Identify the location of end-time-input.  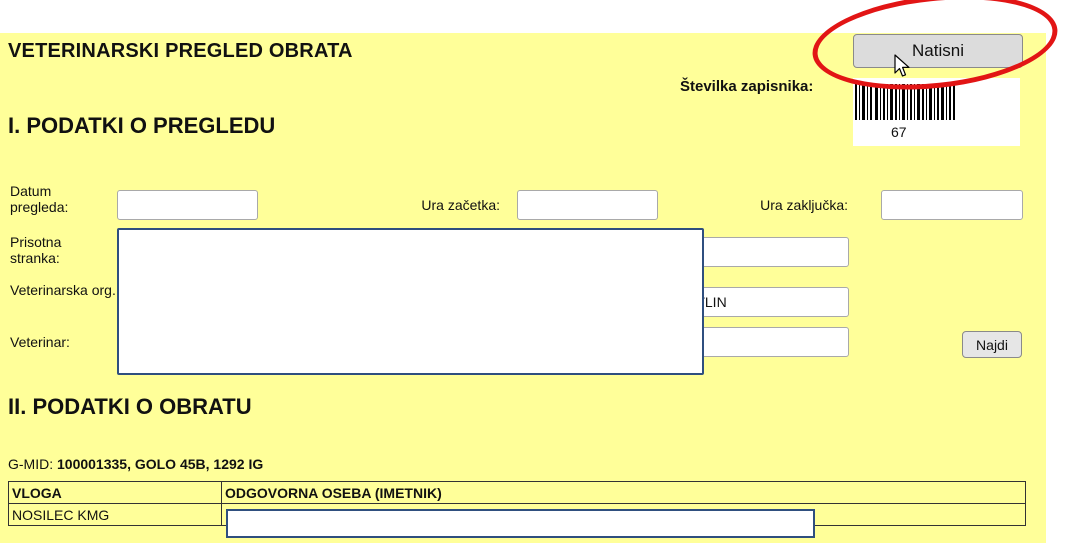
(952, 205).